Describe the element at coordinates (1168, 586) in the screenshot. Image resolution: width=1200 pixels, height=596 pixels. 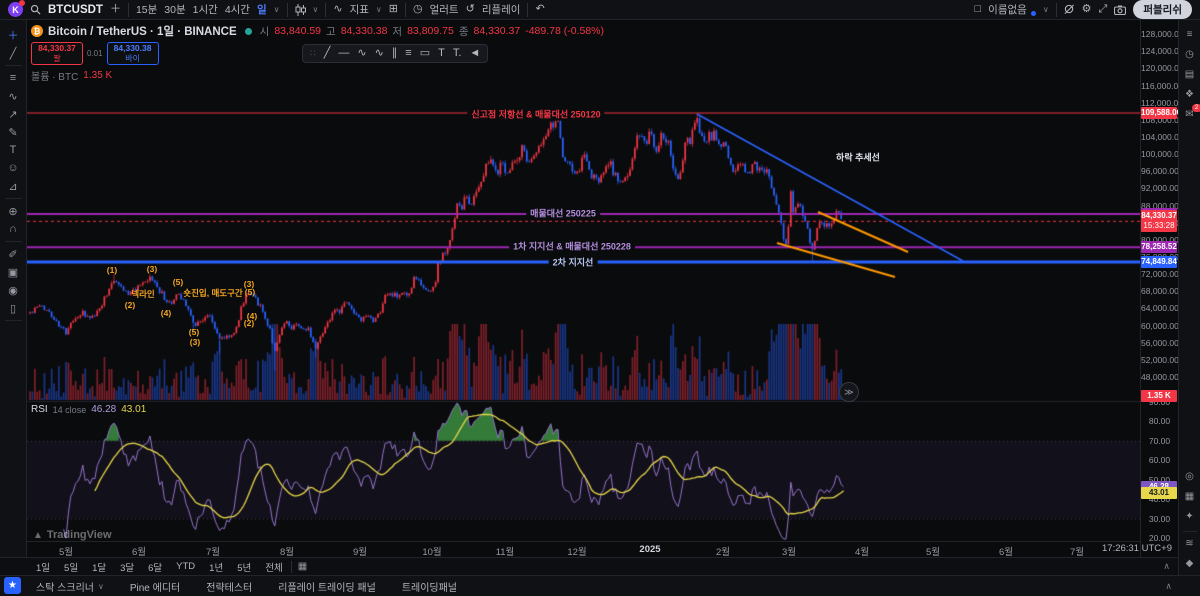
I see `expand-panel-chevron-icon: ∧` at that location.